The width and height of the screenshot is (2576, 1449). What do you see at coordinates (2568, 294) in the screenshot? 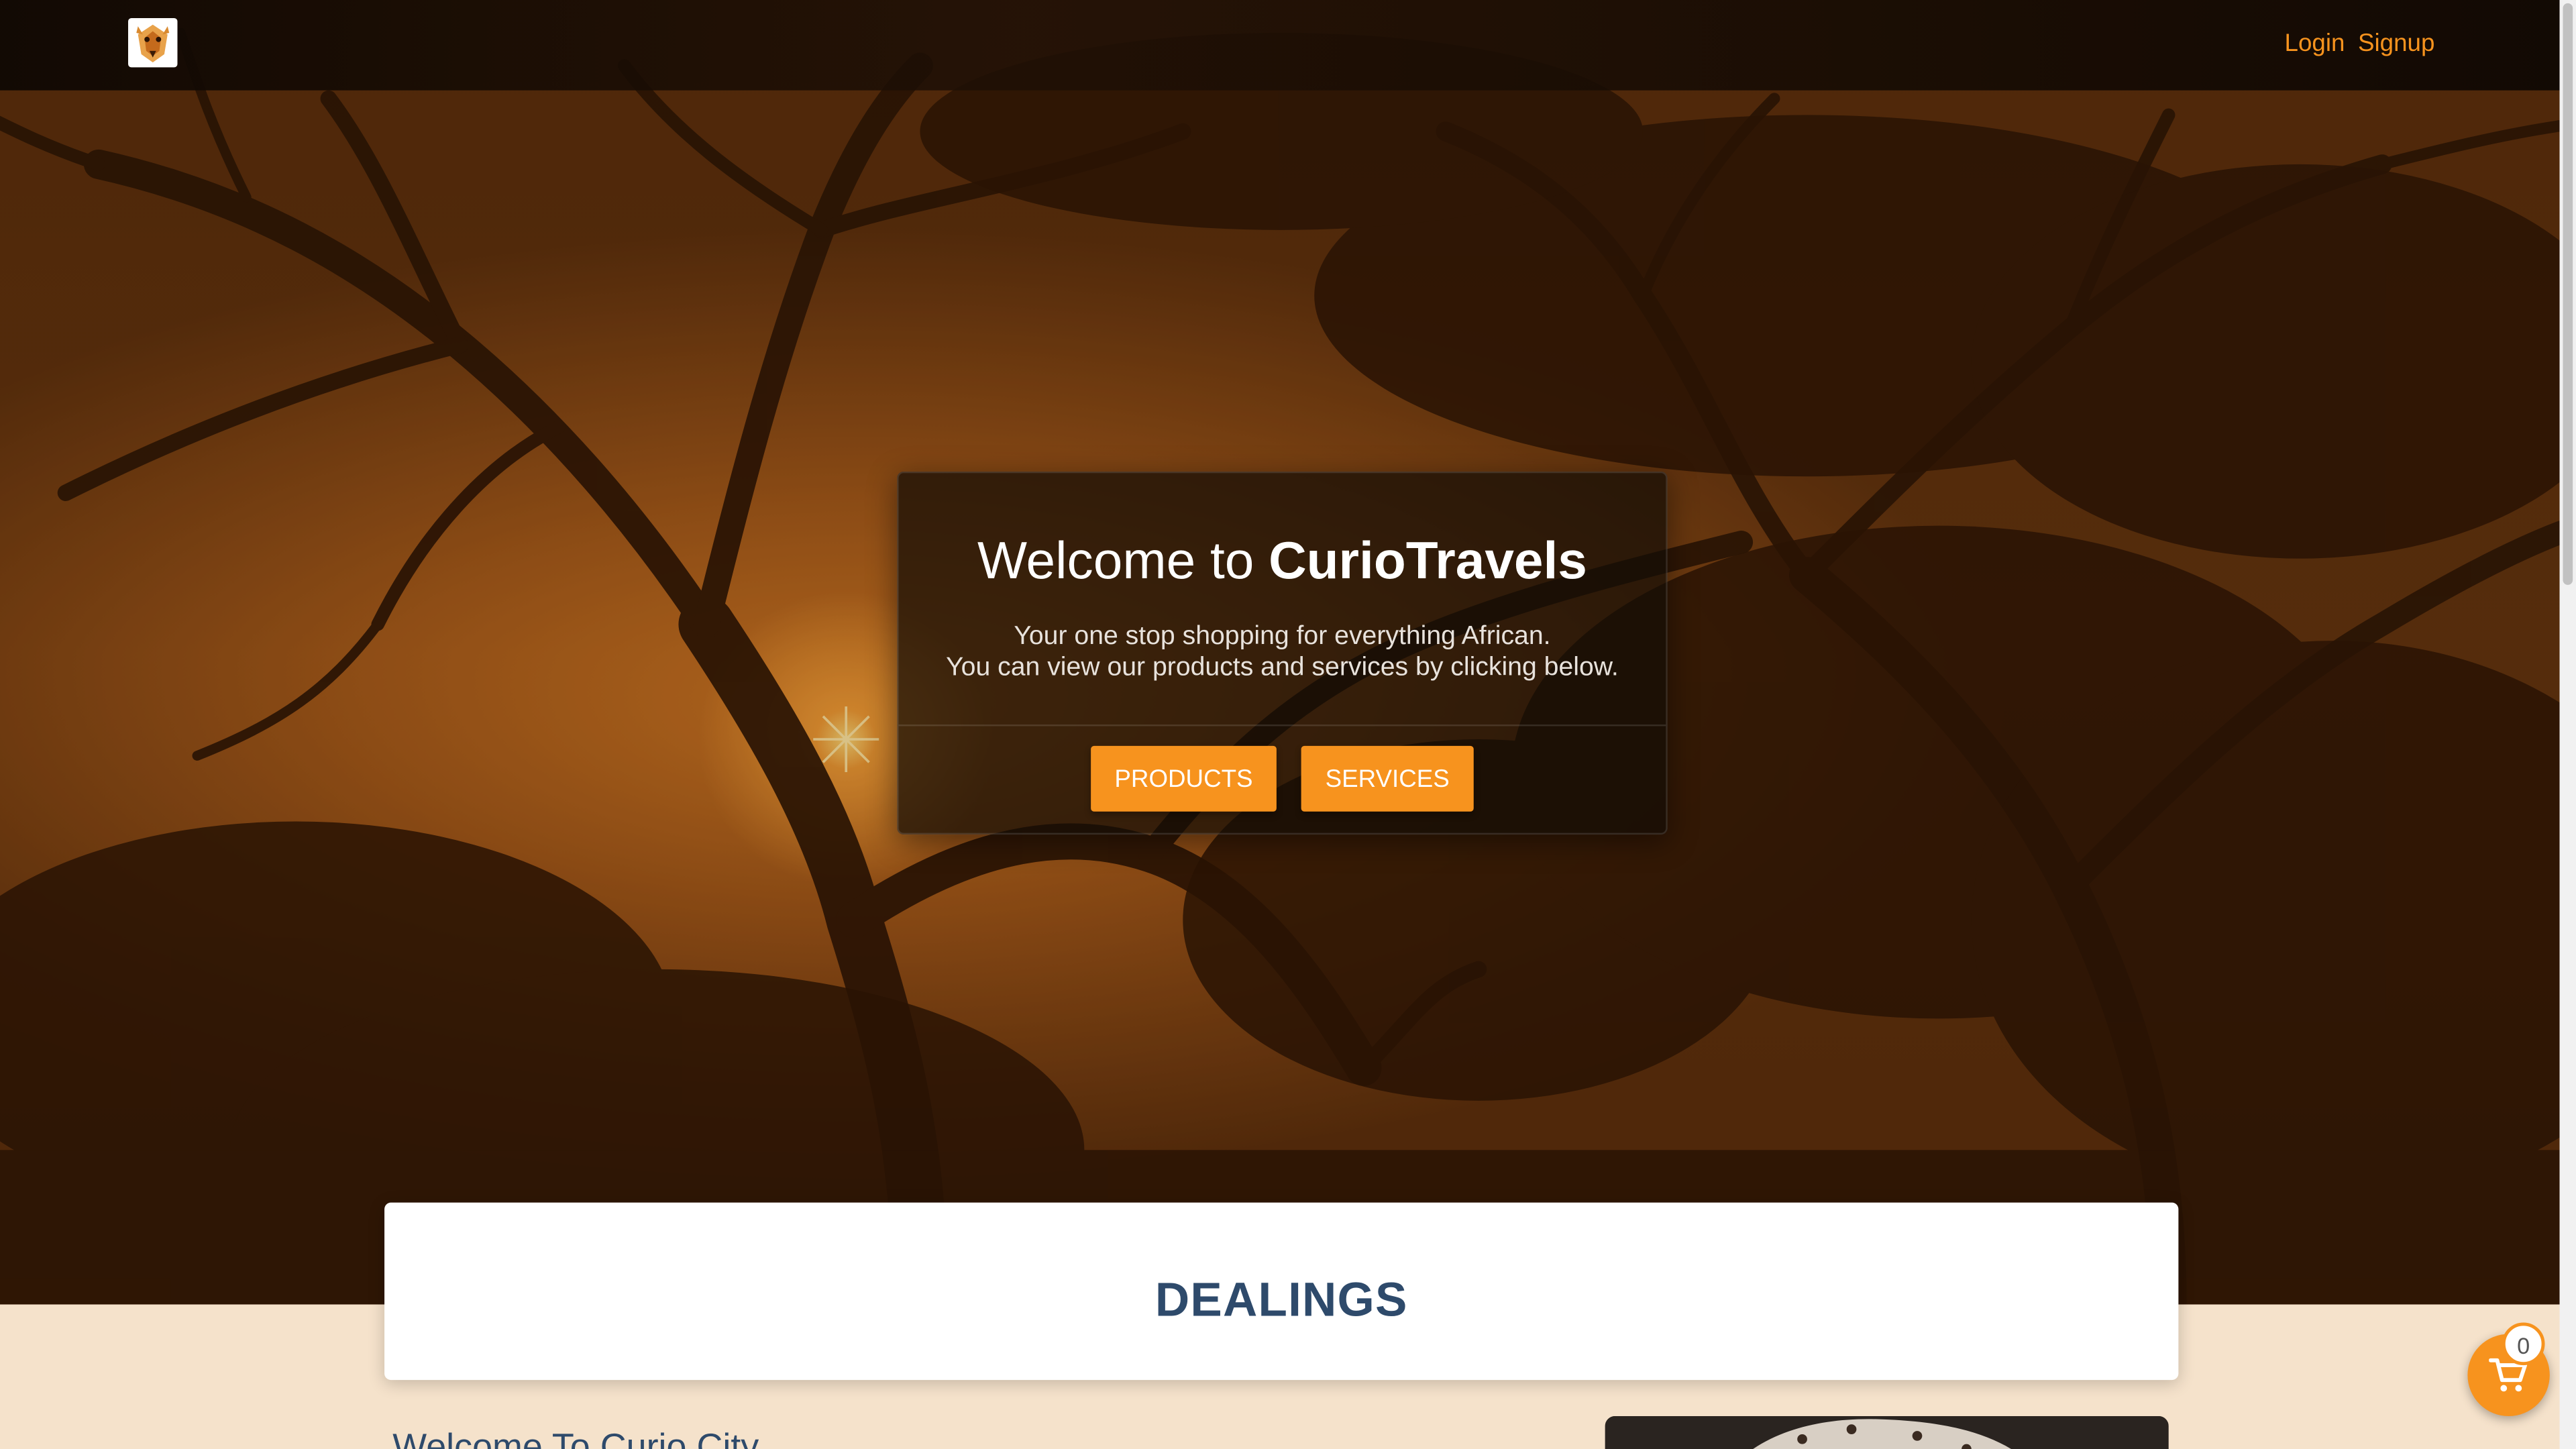
I see `scrollbar-thumb` at bounding box center [2568, 294].